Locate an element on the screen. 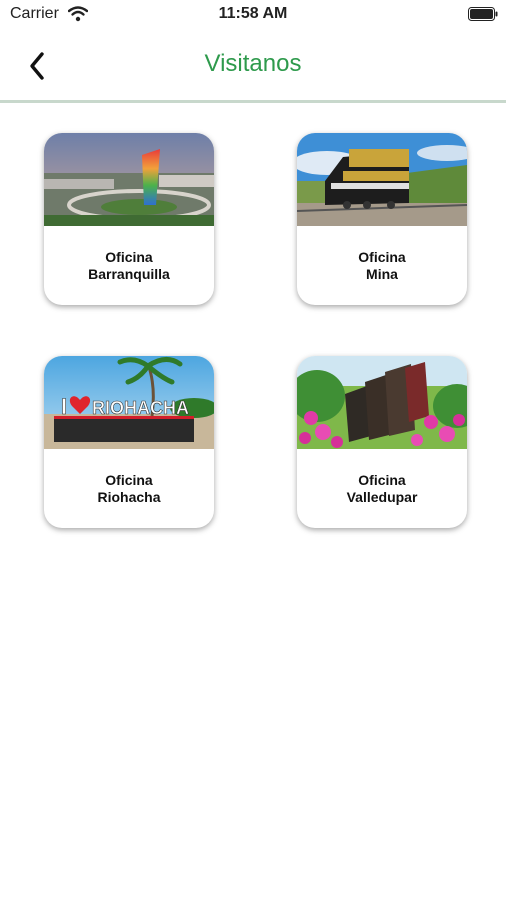 The image size is (506, 900). office-label-city: Barranquilla is located at coordinates (129, 273).